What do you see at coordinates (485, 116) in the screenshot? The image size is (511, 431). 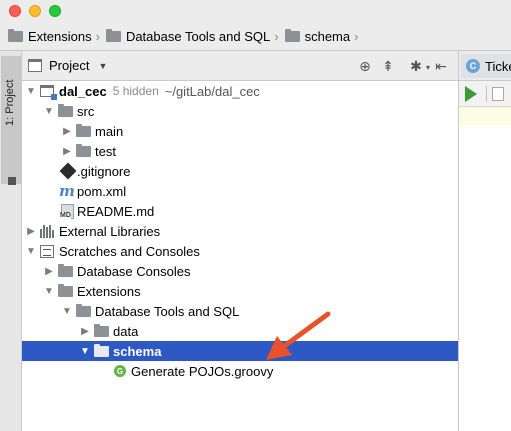 I see `editor-current-line` at bounding box center [485, 116].